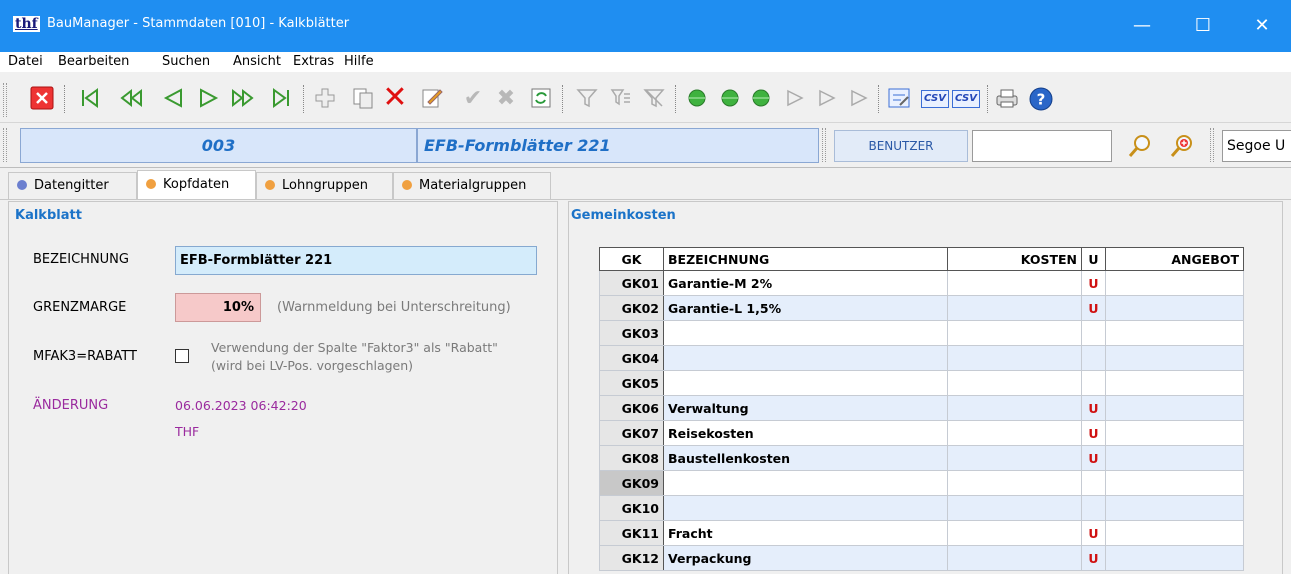  I want to click on cell-gk: GK10, so click(631, 508).